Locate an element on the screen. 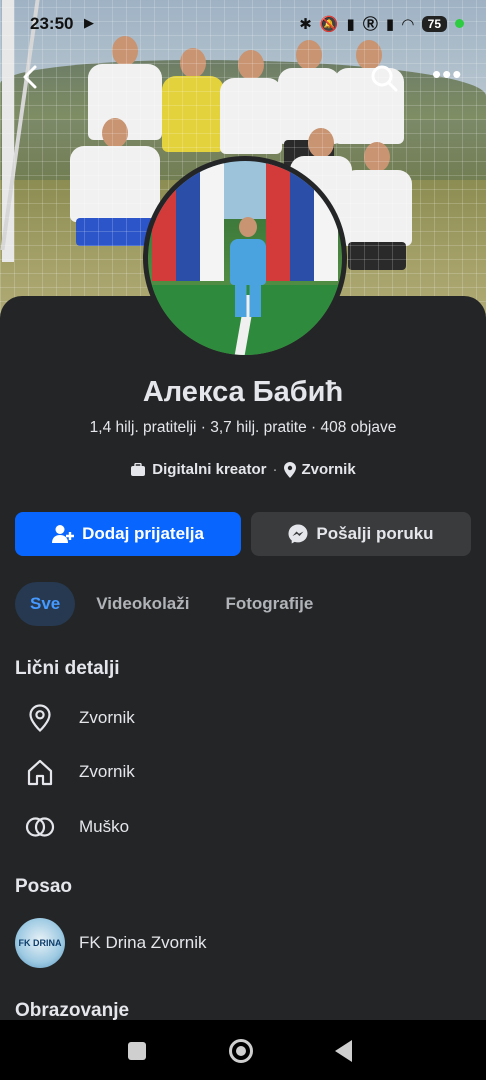  personal-details-title: Lični detalji is located at coordinates (67, 668).